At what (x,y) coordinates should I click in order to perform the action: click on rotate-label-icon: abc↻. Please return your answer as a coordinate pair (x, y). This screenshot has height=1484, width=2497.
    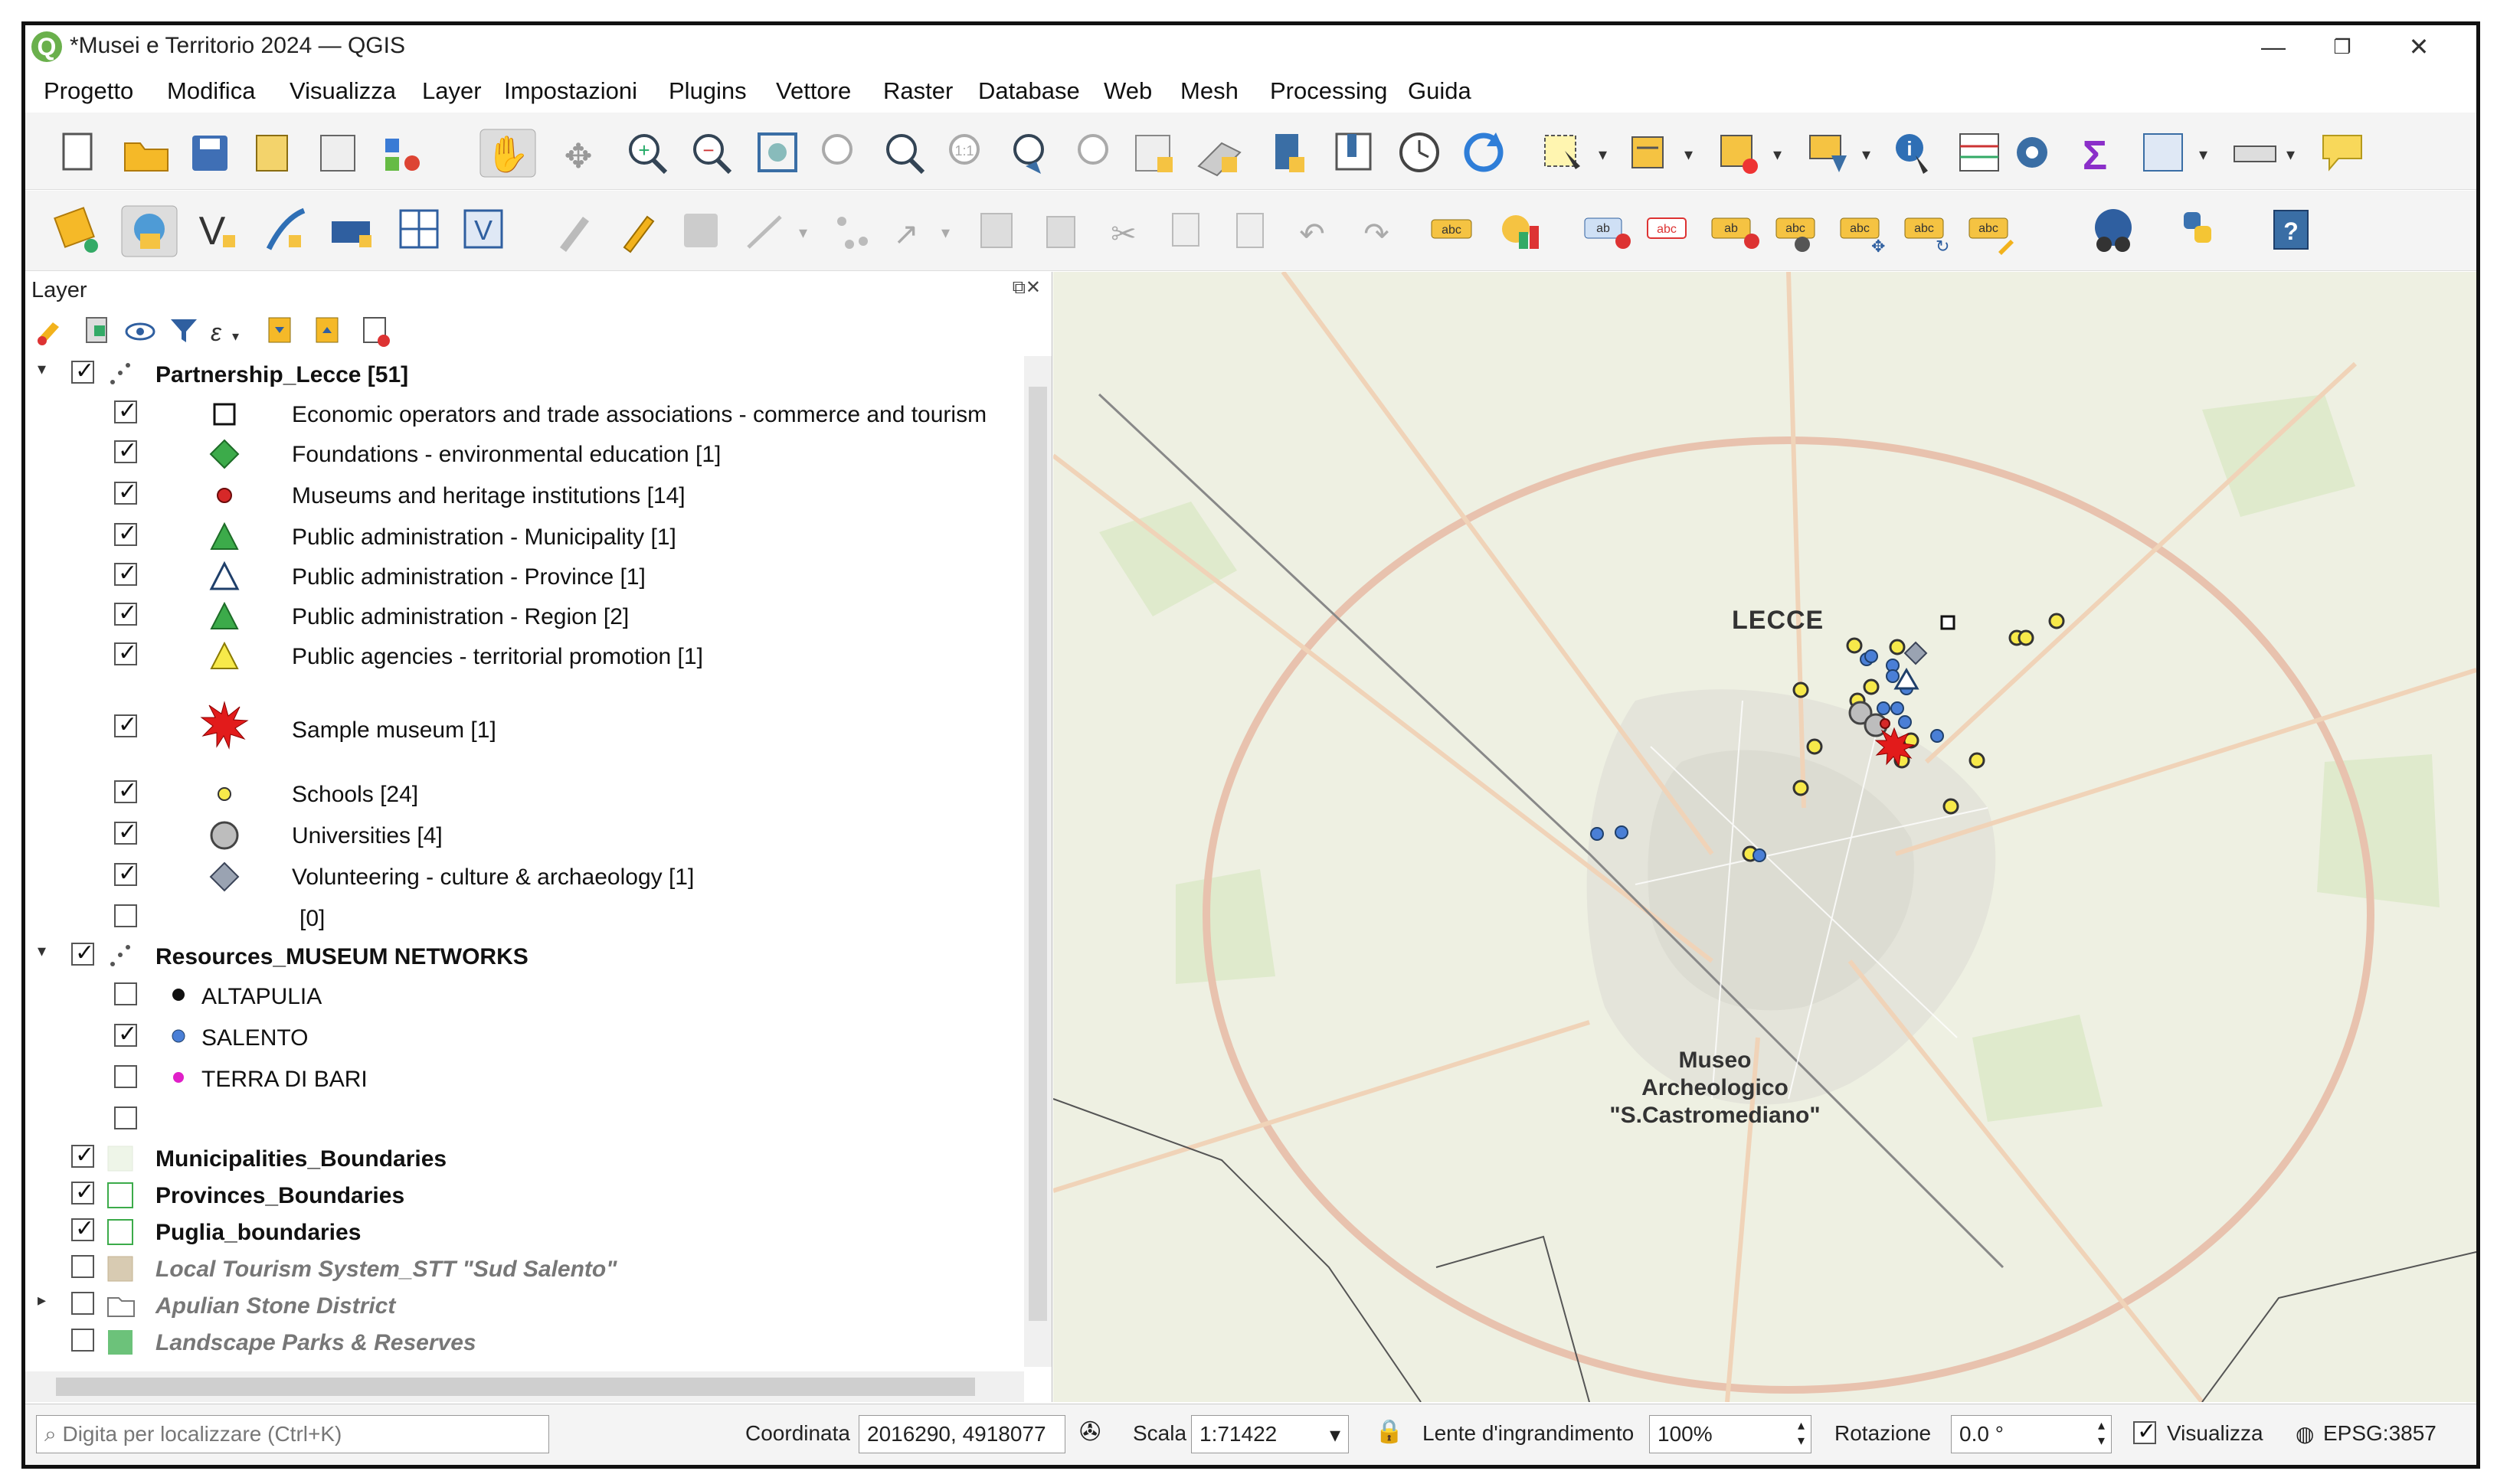
    Looking at the image, I should click on (1926, 236).